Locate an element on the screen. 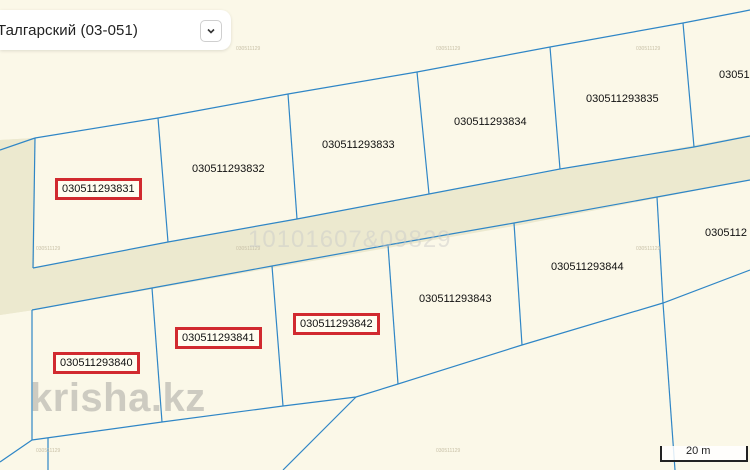 Image resolution: width=750 pixels, height=470 pixels. road-strip-left is located at coordinates (17, 226).